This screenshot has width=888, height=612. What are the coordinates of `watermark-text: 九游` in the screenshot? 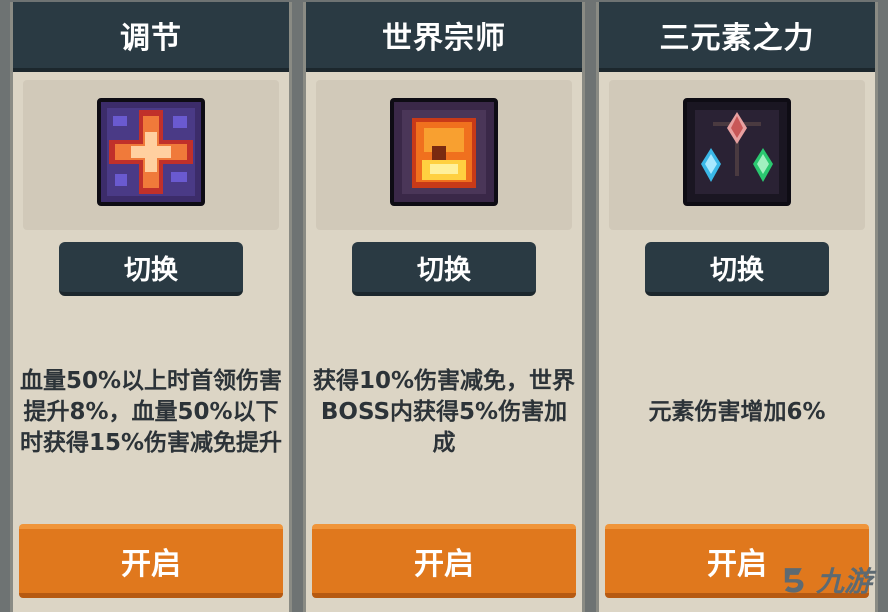 It's located at (843, 581).